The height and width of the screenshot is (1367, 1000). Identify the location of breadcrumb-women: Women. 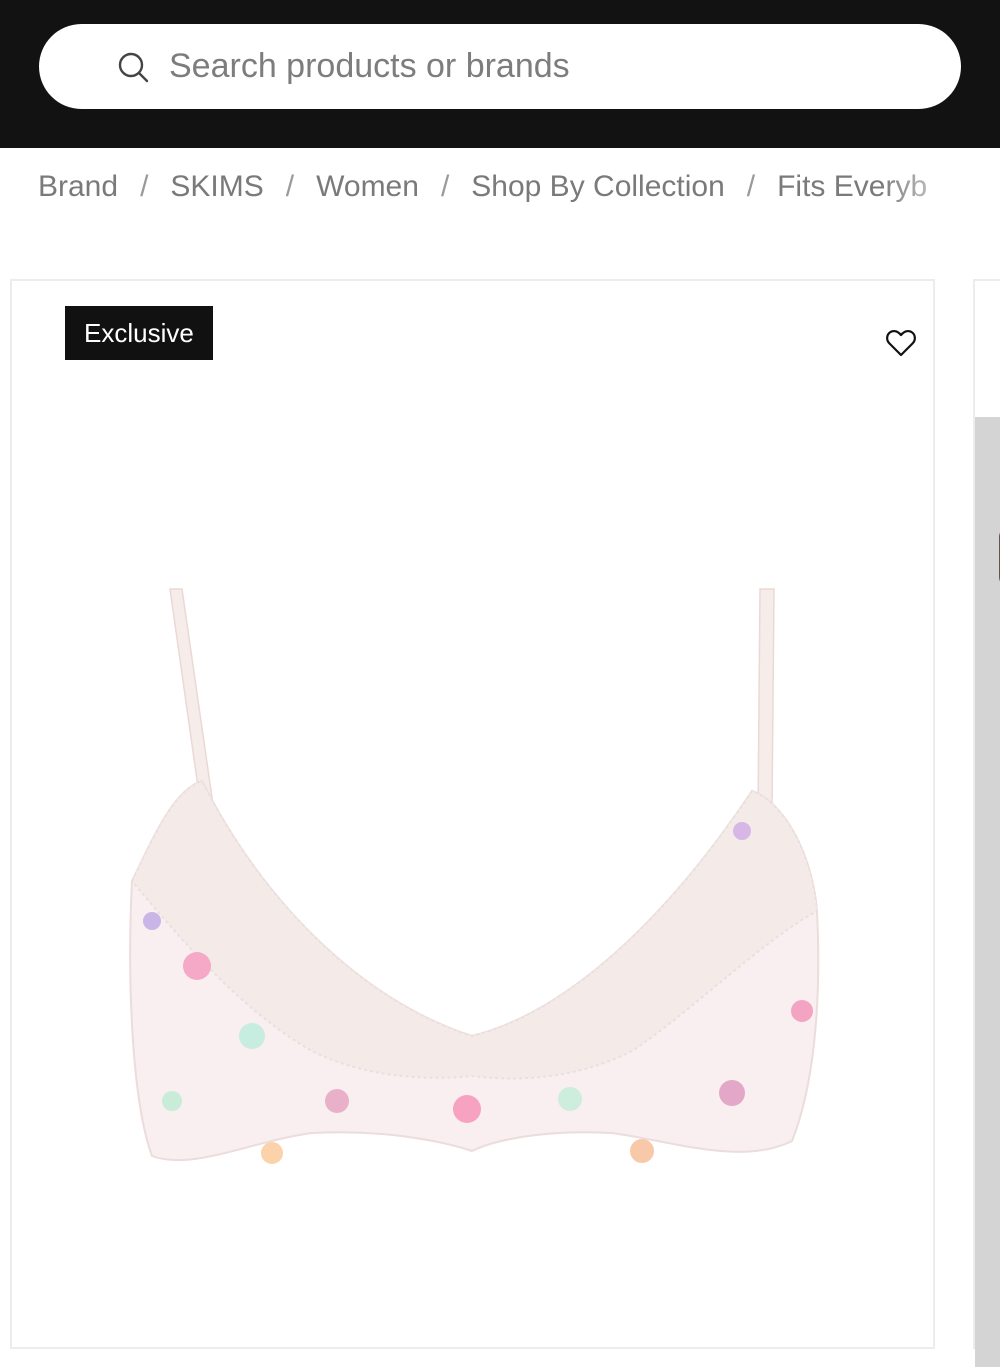
(367, 187).